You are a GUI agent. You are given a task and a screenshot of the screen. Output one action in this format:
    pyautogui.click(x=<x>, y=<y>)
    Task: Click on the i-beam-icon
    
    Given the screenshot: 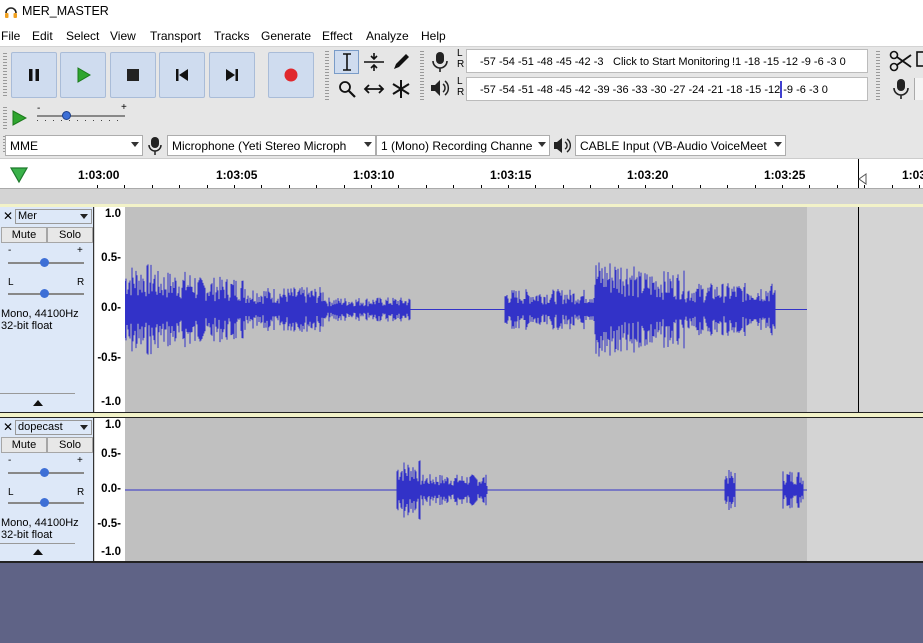 What is the action you would take?
    pyautogui.click(x=346, y=62)
    